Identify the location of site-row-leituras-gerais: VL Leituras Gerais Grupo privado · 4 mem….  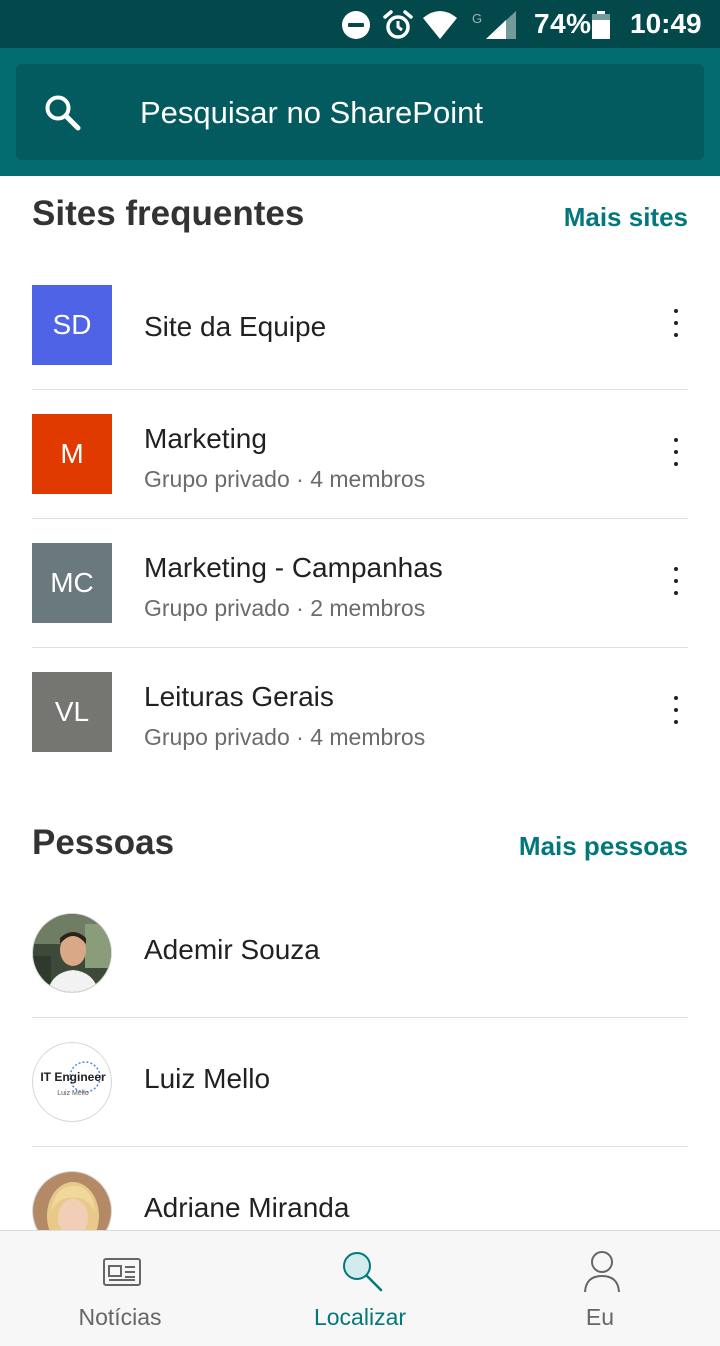
(360, 712).